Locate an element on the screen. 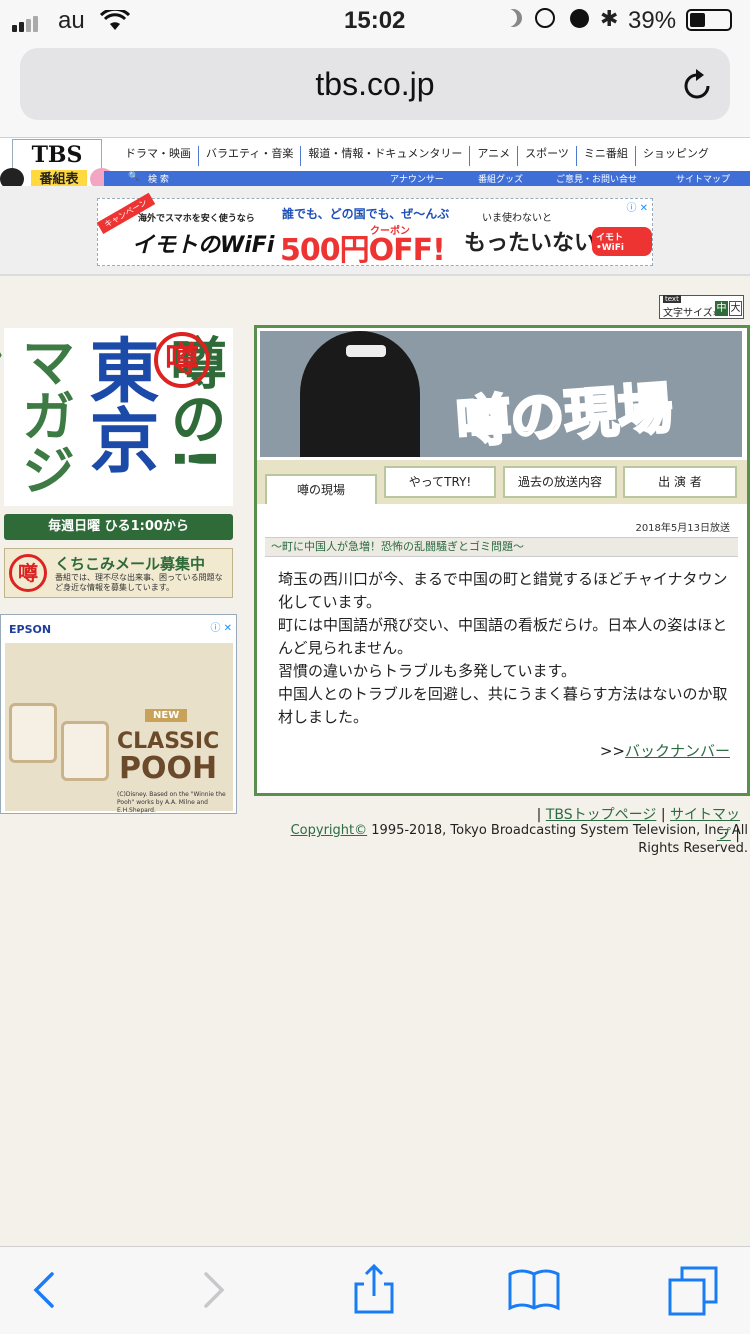 The image size is (750, 1334). moon-icon is located at coordinates (513, 18).